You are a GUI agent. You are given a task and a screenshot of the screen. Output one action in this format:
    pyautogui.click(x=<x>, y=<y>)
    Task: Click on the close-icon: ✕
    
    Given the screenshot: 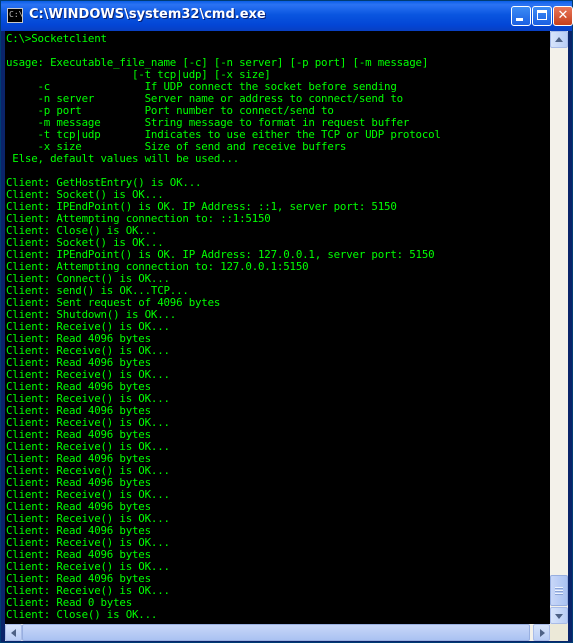 What is the action you would take?
    pyautogui.click(x=563, y=15)
    